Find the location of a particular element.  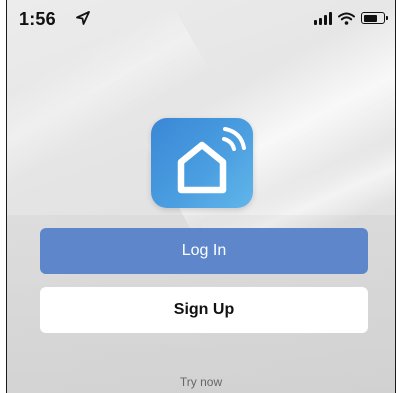

signal-bars-icon is located at coordinates (323, 18).